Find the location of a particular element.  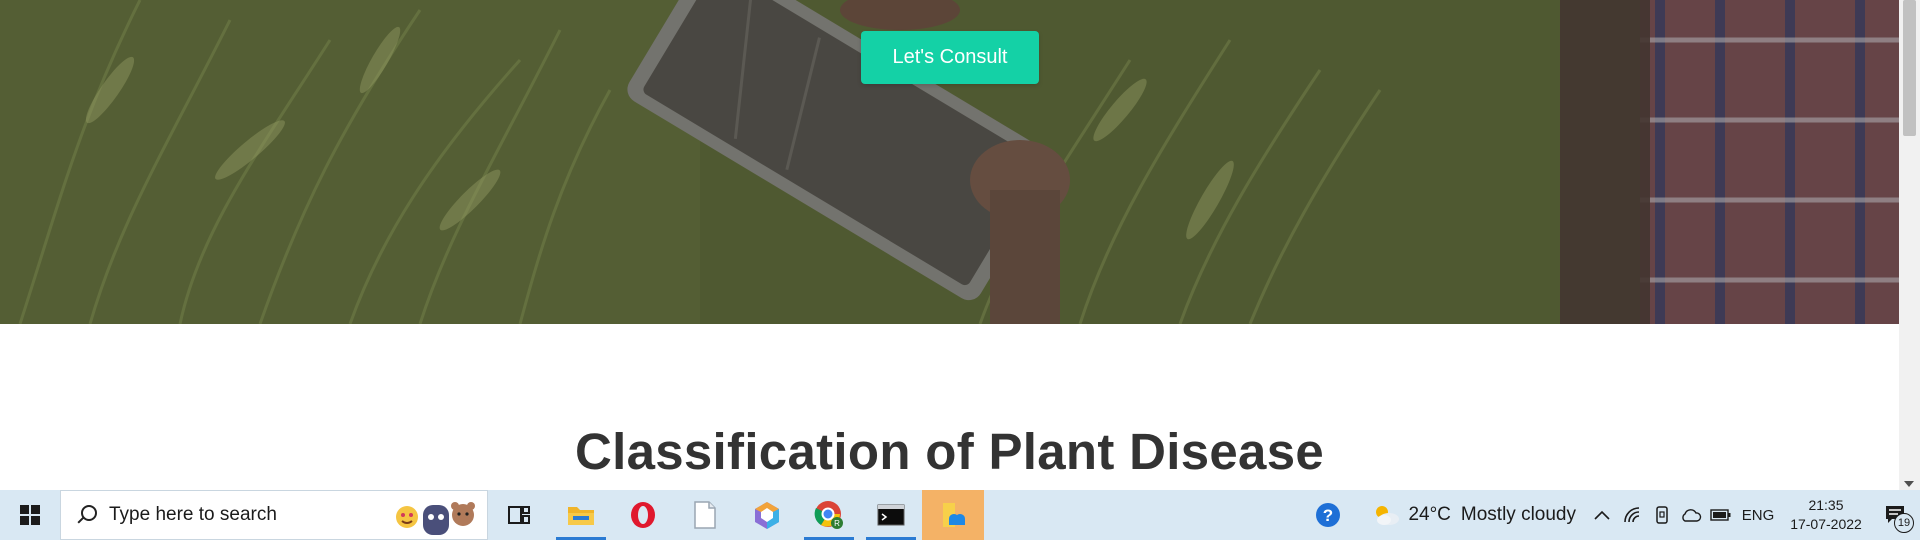

show-hidden-icons-button is located at coordinates (1602, 515).